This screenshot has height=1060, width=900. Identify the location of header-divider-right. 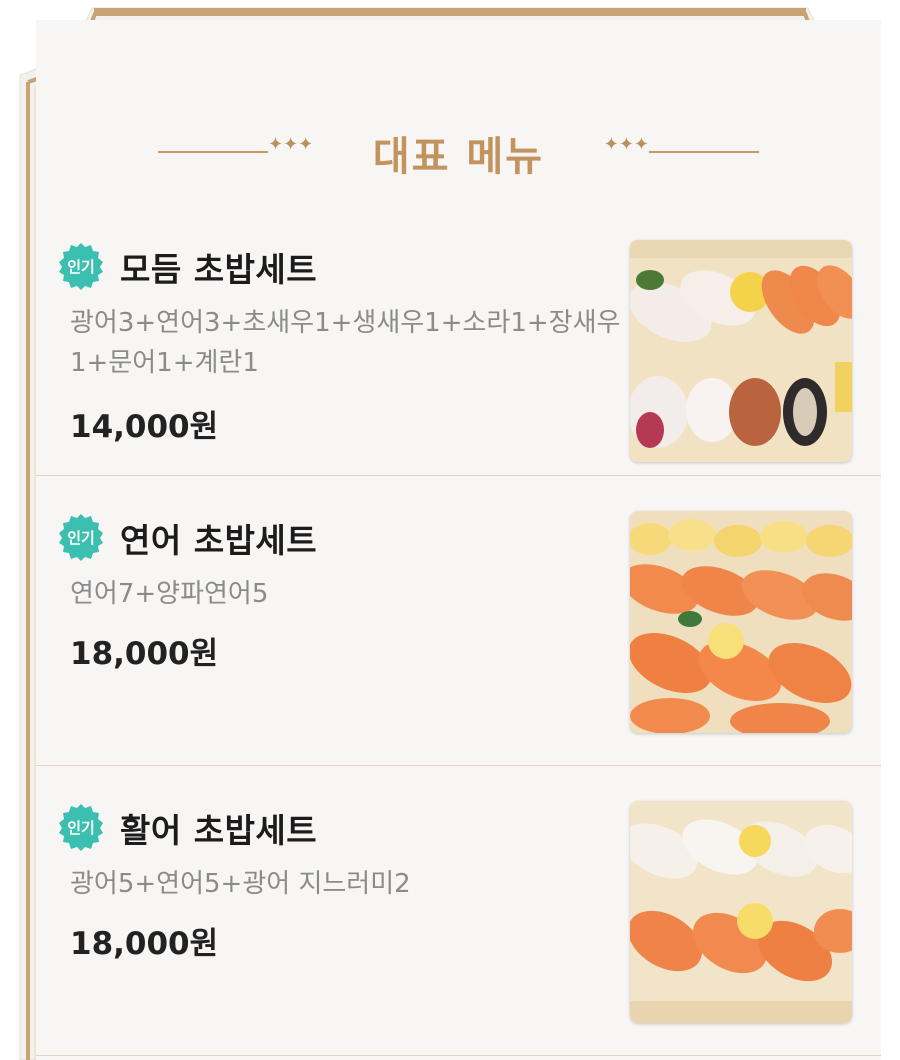
(704, 152).